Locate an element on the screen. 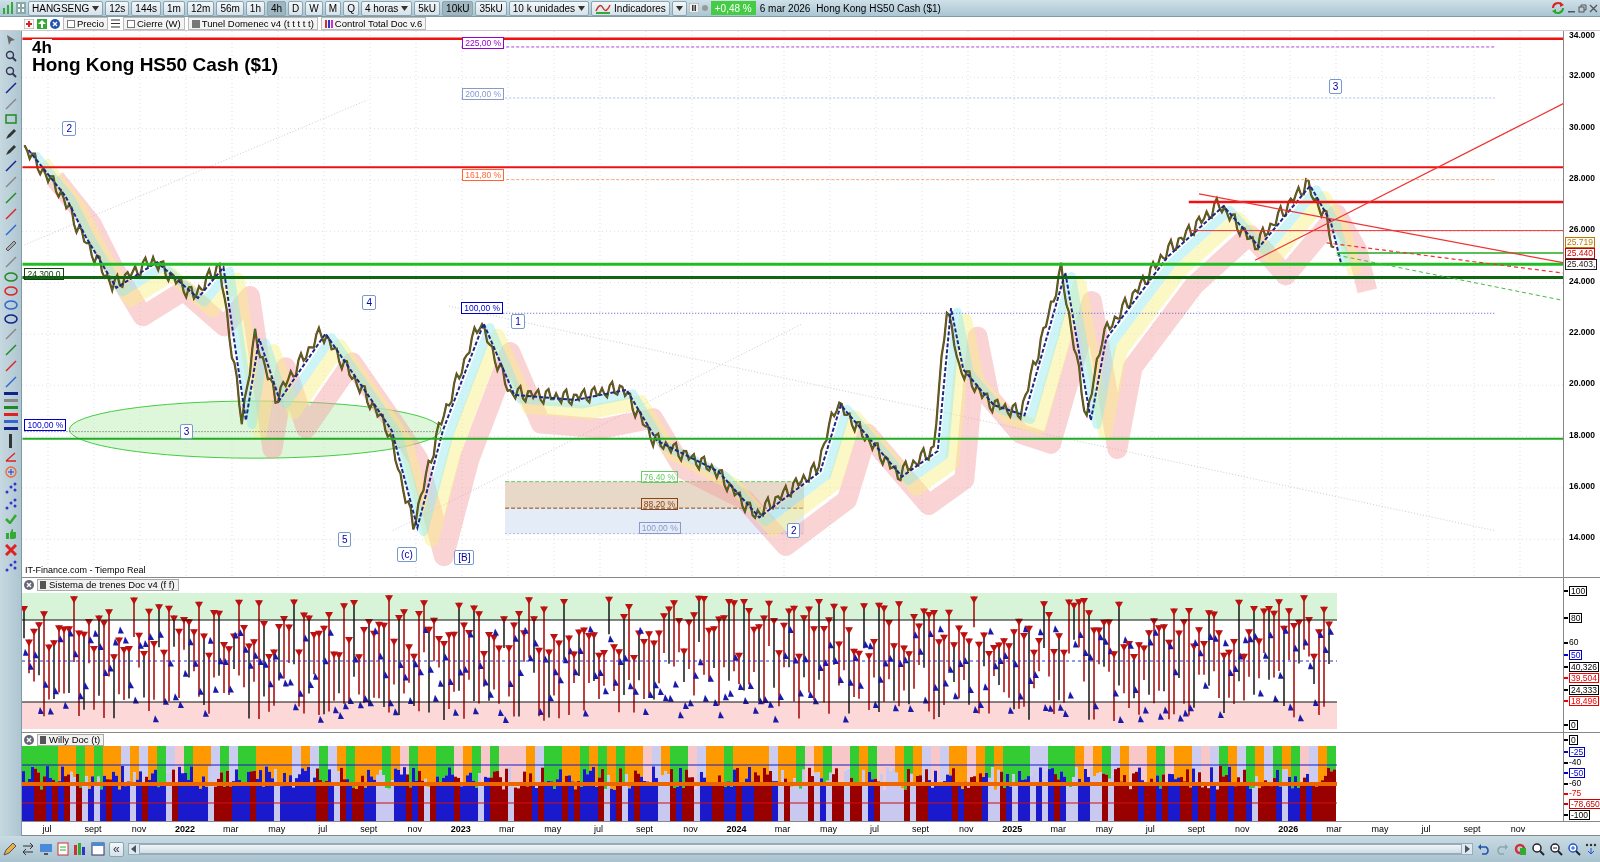  percent-label: 225,00 % is located at coordinates (483, 42).